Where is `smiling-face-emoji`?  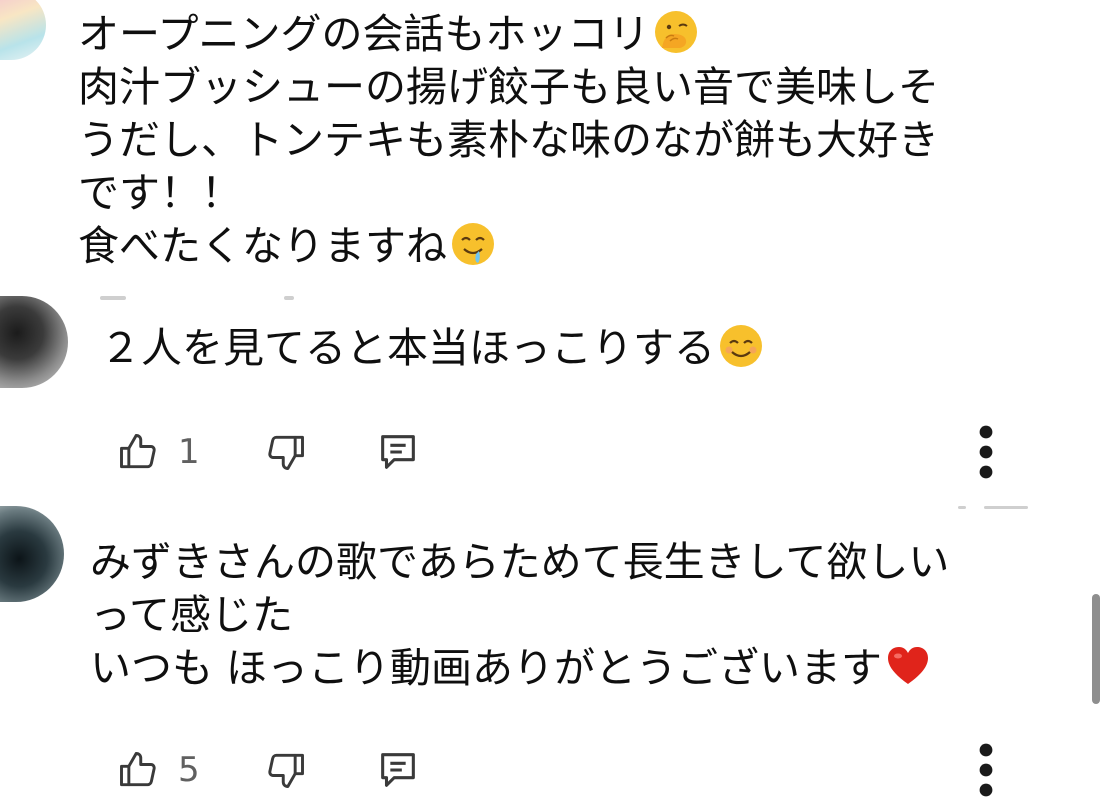 smiling-face-emoji is located at coordinates (741, 346).